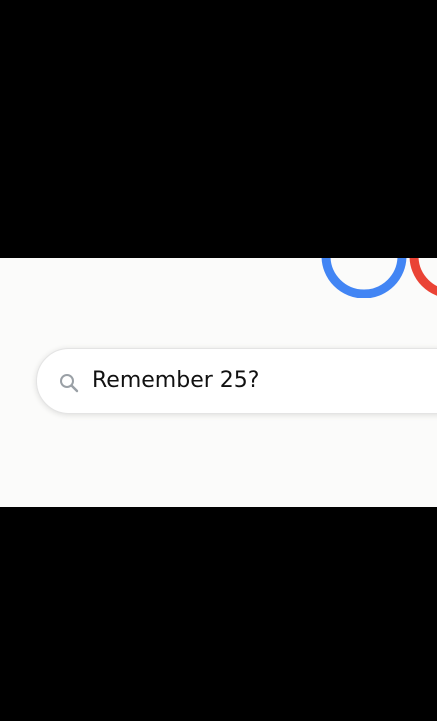 The width and height of the screenshot is (437, 721). Describe the element at coordinates (218, 278) in the screenshot. I see `google-logo-fragment` at that location.